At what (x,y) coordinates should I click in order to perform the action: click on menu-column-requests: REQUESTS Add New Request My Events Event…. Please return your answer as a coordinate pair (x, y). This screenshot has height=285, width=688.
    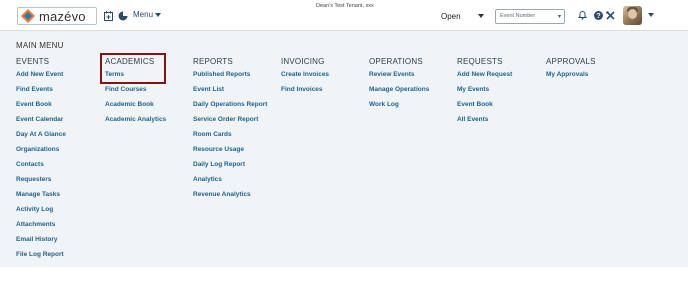
    Looking at the image, I should click on (484, 93).